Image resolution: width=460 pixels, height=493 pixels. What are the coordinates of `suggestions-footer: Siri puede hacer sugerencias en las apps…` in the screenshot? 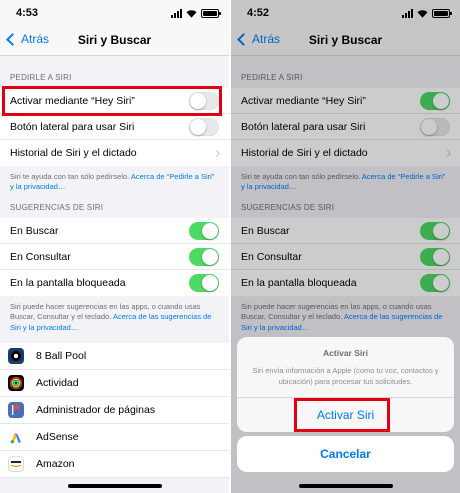 It's located at (114, 319).